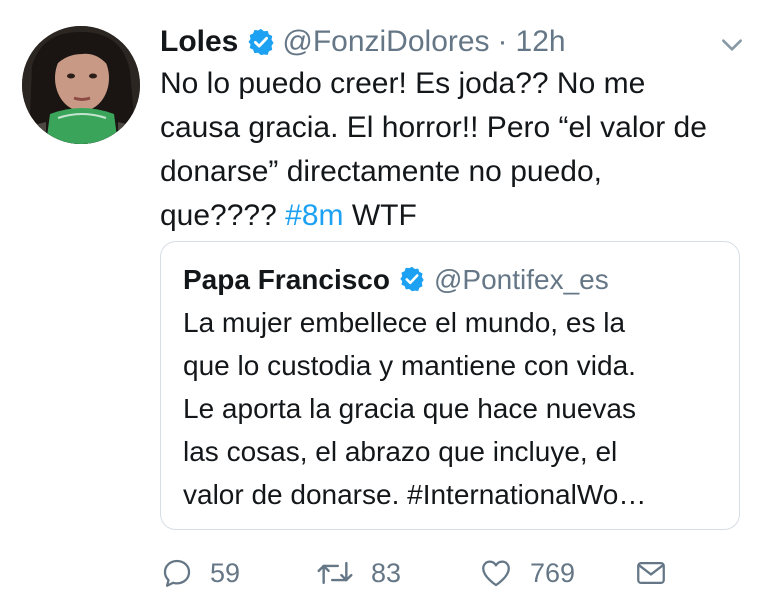 This screenshot has height=603, width=767. I want to click on author-handle: @FonziDolores, so click(385, 42).